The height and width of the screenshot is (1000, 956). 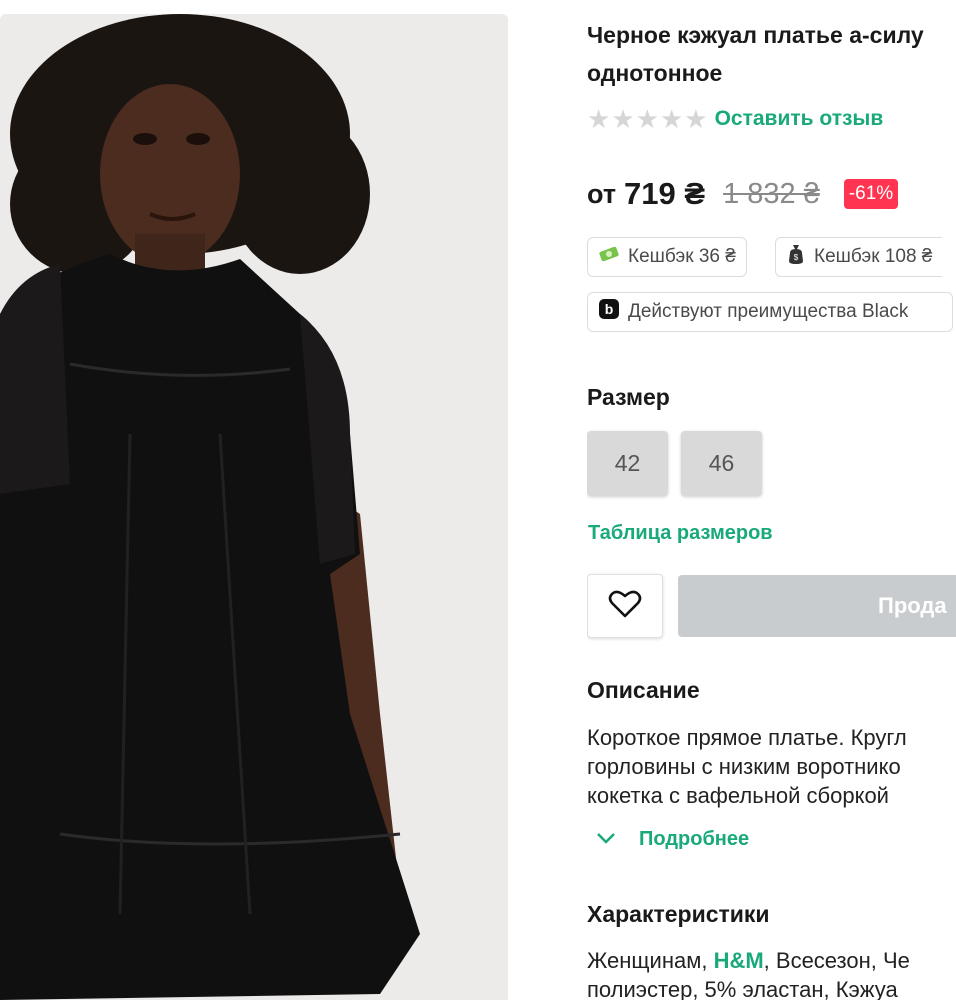 What do you see at coordinates (771, 54) in the screenshot?
I see `product-title: Черное кэжуал платье а-силу однотонное` at bounding box center [771, 54].